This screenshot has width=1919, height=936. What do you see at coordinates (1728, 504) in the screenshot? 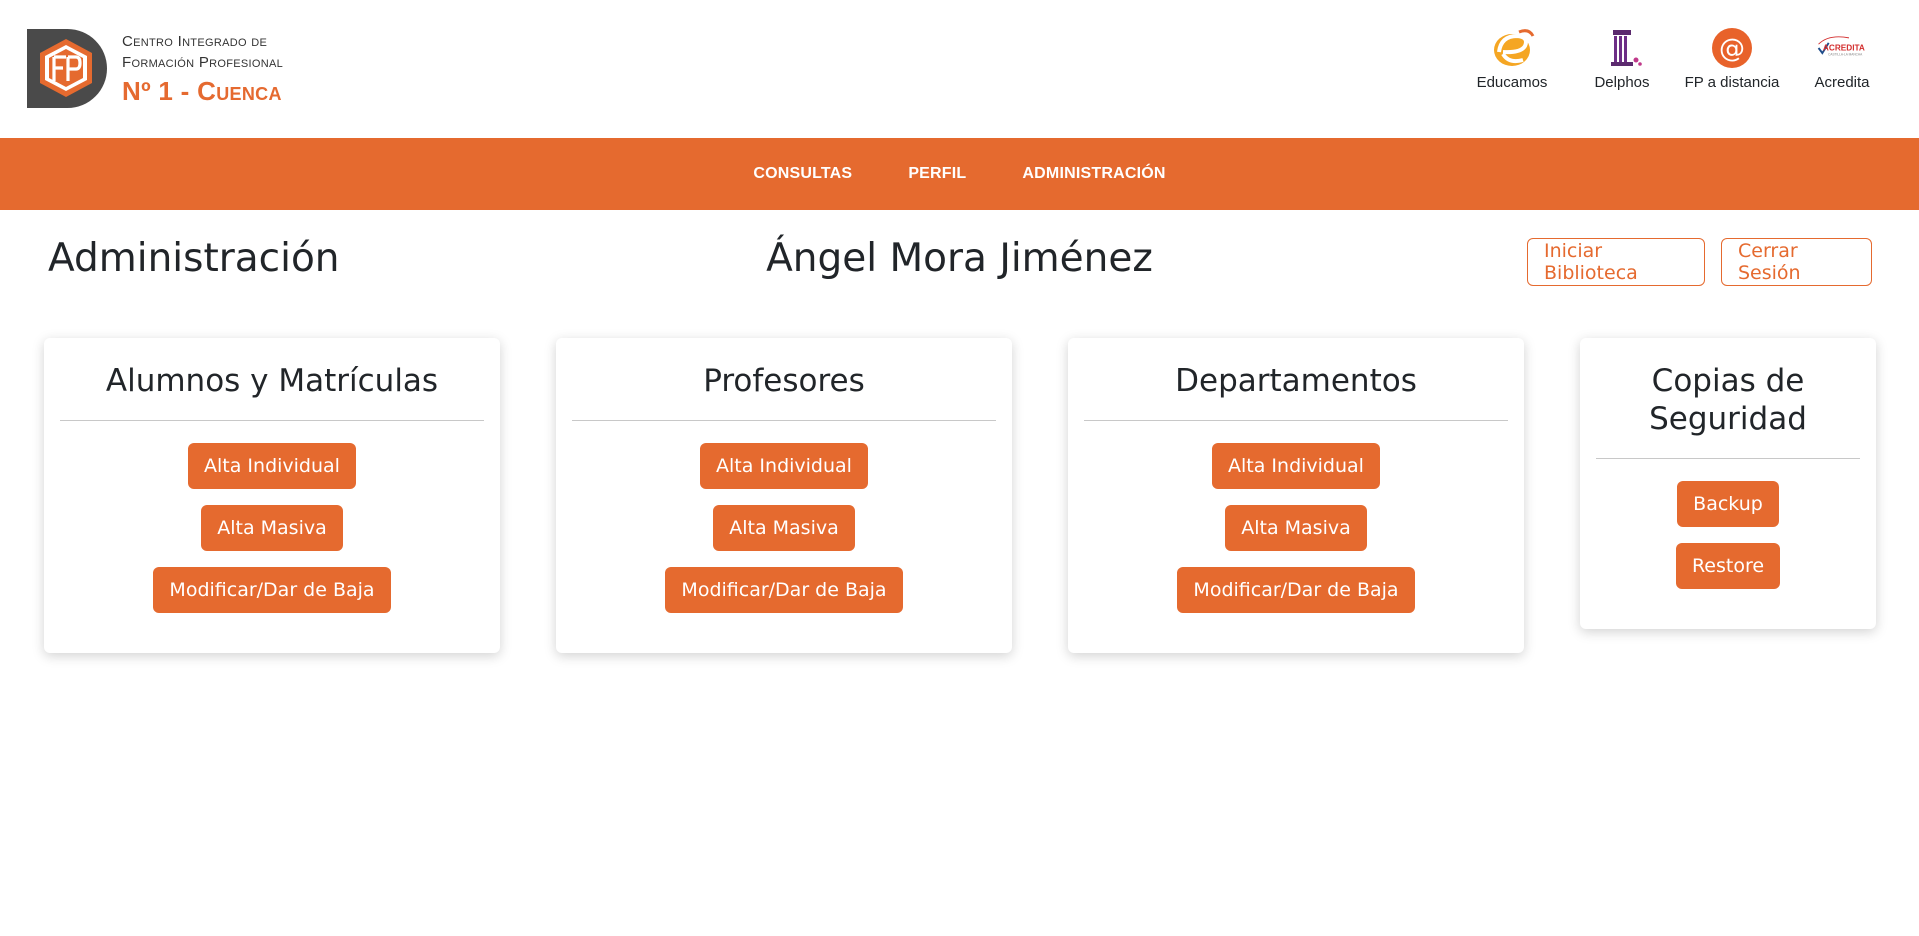
I see `backup-button: Backup` at bounding box center [1728, 504].